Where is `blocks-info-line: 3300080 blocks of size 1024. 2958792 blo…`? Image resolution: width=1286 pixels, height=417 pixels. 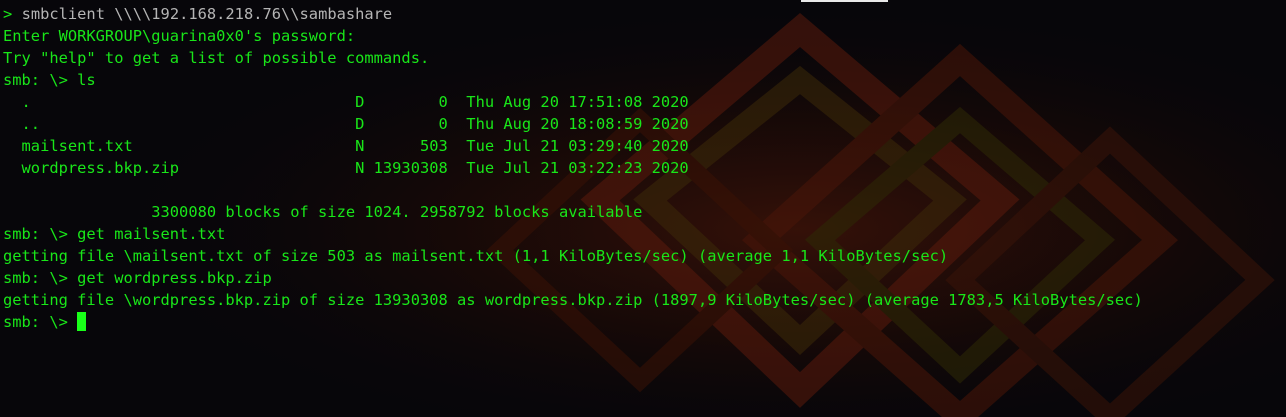 blocks-info-line: 3300080 blocks of size 1024. 2958792 blo… is located at coordinates (323, 212).